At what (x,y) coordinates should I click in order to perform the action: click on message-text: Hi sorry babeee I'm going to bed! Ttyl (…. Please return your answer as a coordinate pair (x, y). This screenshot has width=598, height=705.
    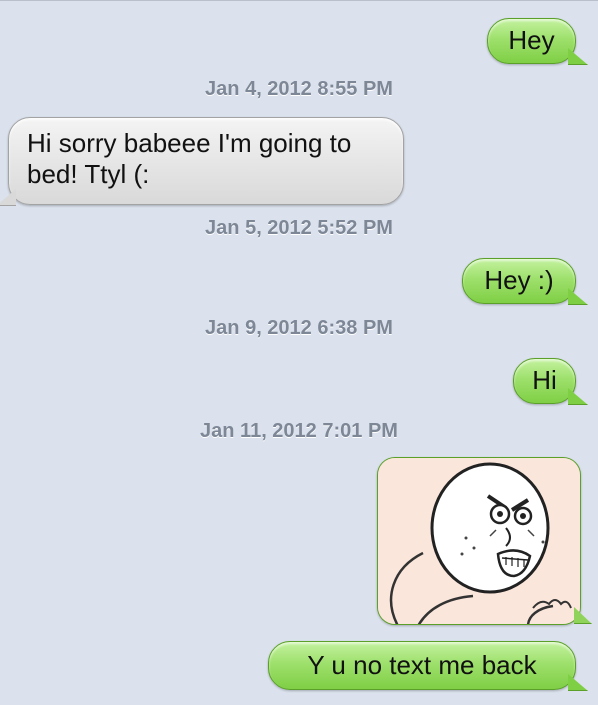
    Looking at the image, I should click on (189, 158).